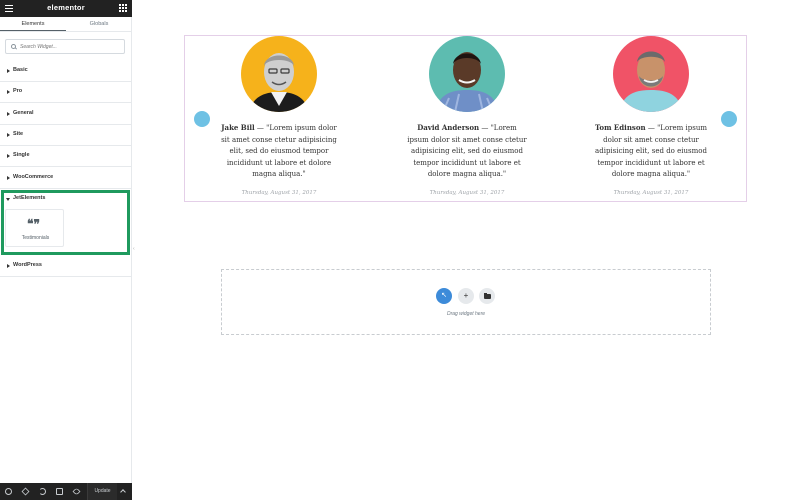 The height and width of the screenshot is (500, 800). I want to click on edit-section-button: ↖, so click(444, 296).